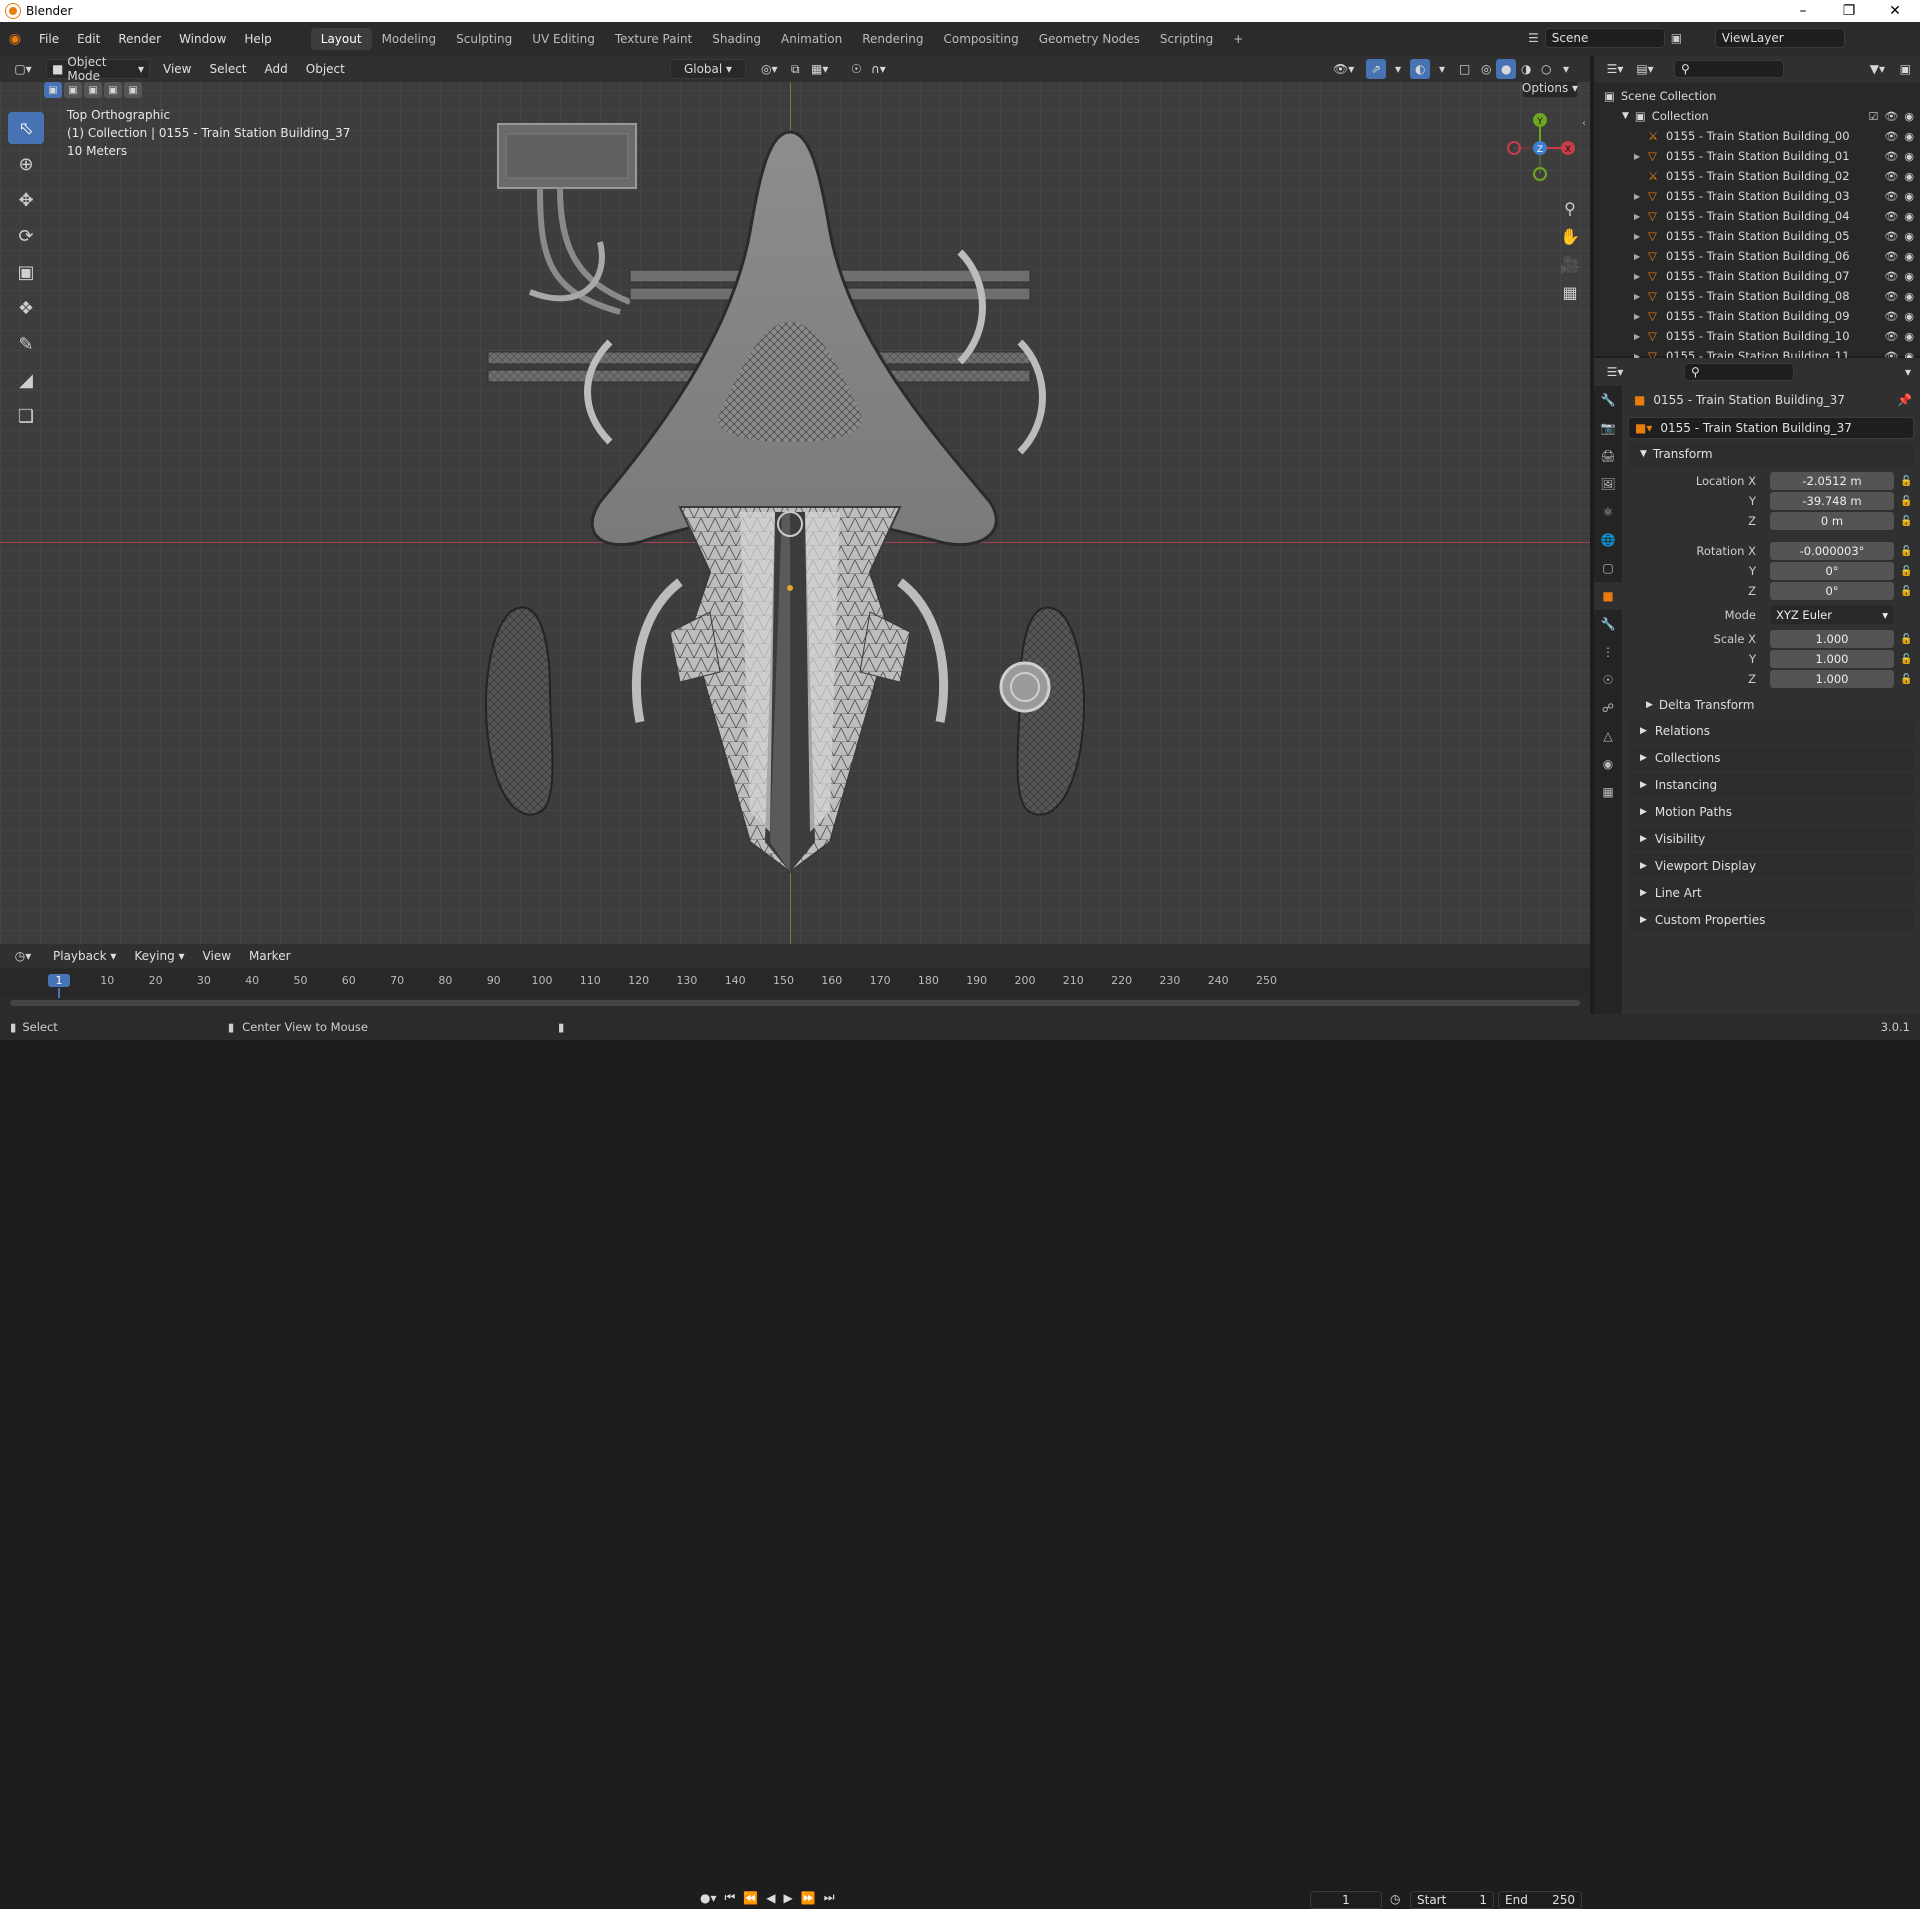  Describe the element at coordinates (1771, 454) in the screenshot. I see `transform-panel-header: ▼ Transform` at that location.